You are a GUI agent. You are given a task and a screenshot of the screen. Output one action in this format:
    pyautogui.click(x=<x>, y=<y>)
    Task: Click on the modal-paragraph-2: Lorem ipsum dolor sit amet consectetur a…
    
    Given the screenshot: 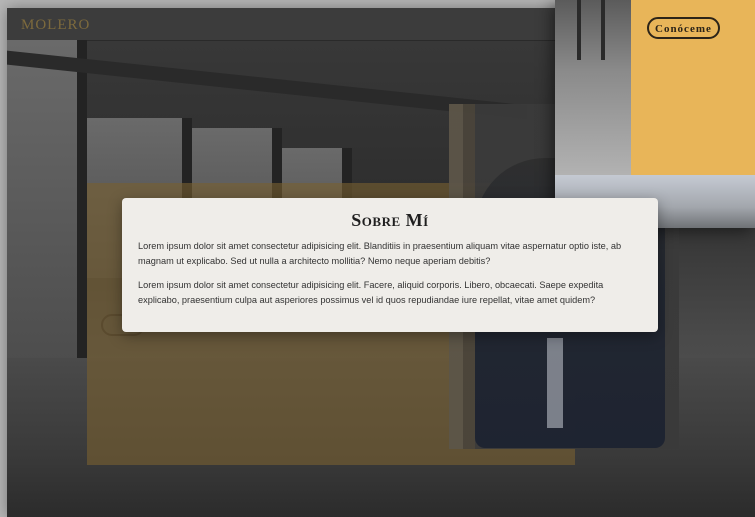 What is the action you would take?
    pyautogui.click(x=371, y=292)
    